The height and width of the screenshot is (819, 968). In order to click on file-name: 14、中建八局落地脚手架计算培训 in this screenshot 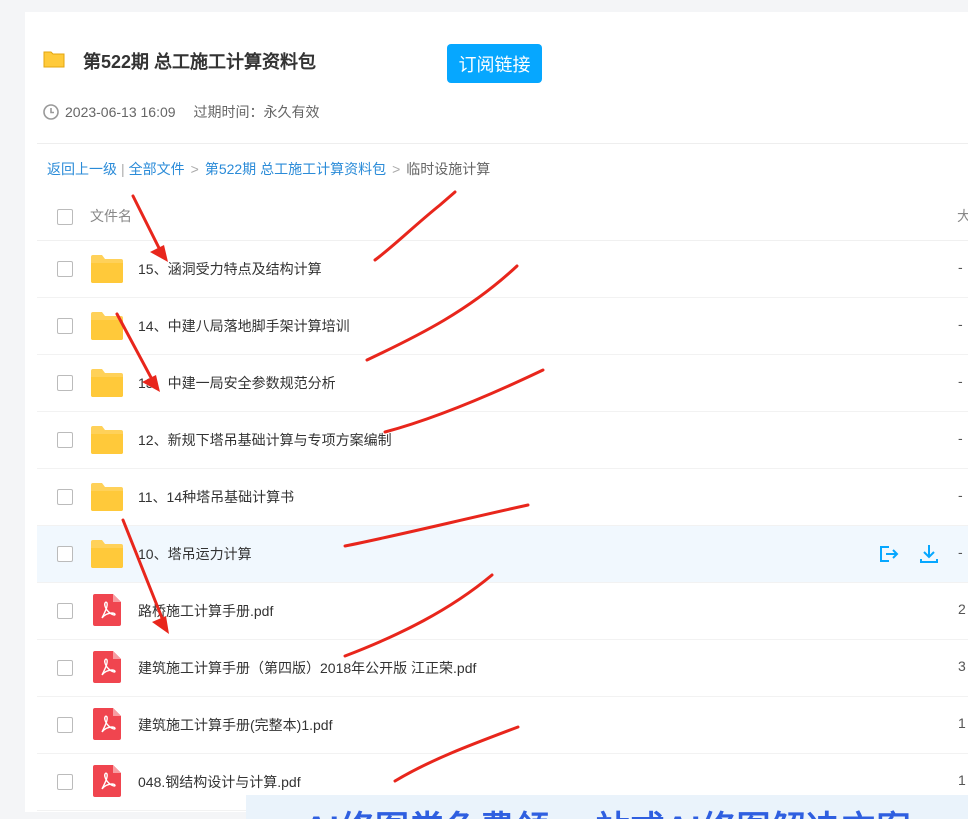, I will do `click(244, 326)`.